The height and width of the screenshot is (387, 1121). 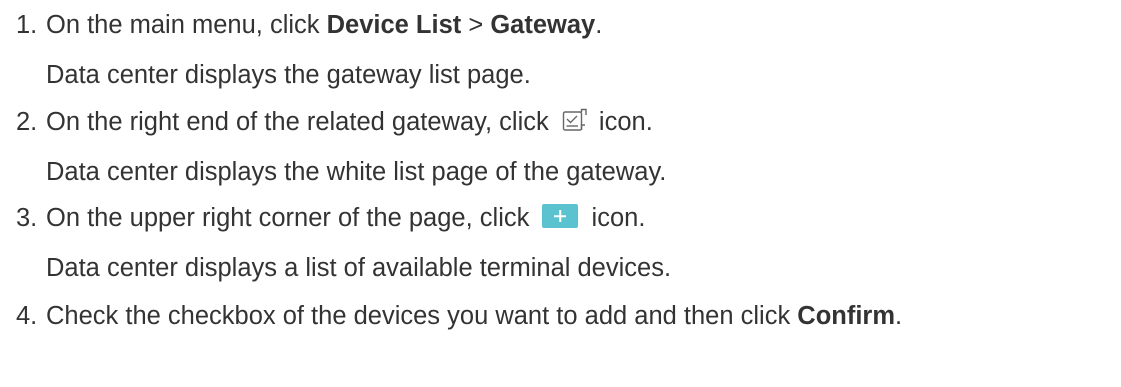 What do you see at coordinates (575, 119) in the screenshot?
I see `whitelist-check-icon` at bounding box center [575, 119].